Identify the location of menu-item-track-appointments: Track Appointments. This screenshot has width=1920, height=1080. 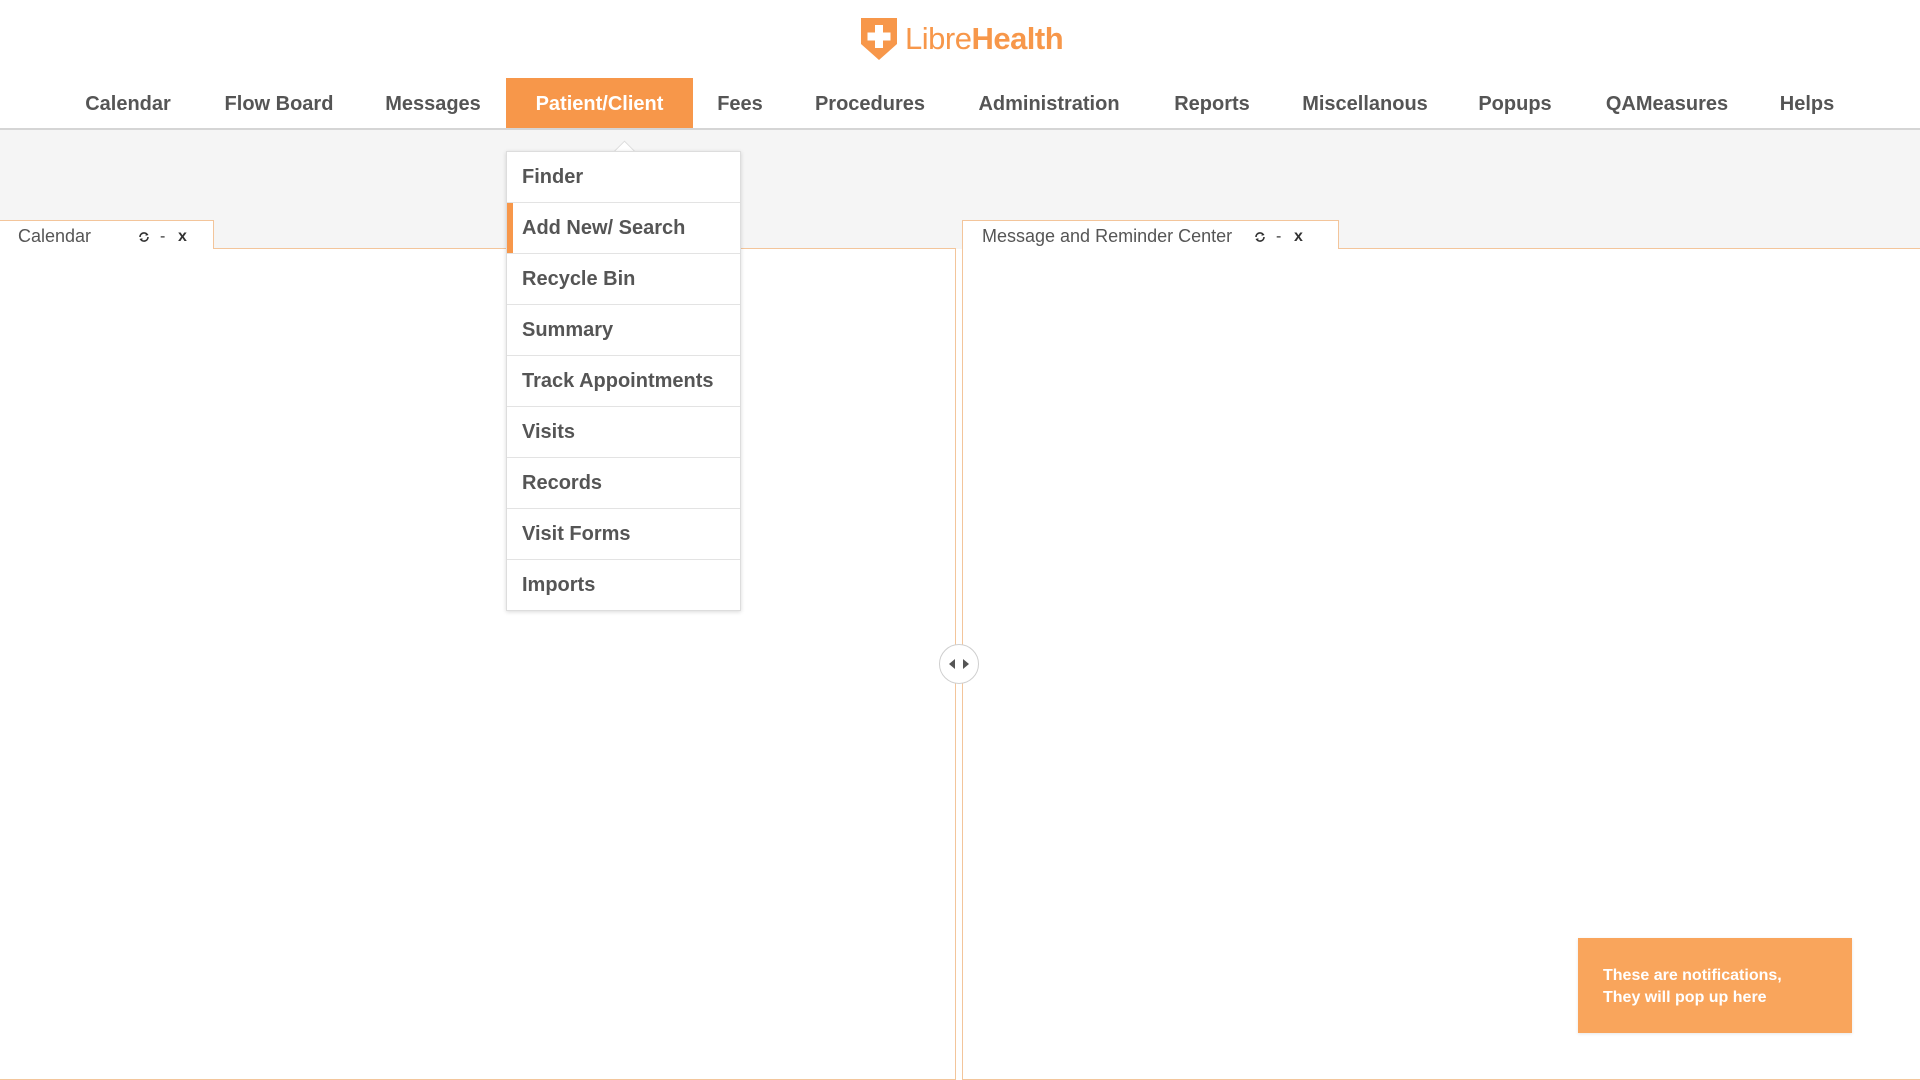
(623, 381).